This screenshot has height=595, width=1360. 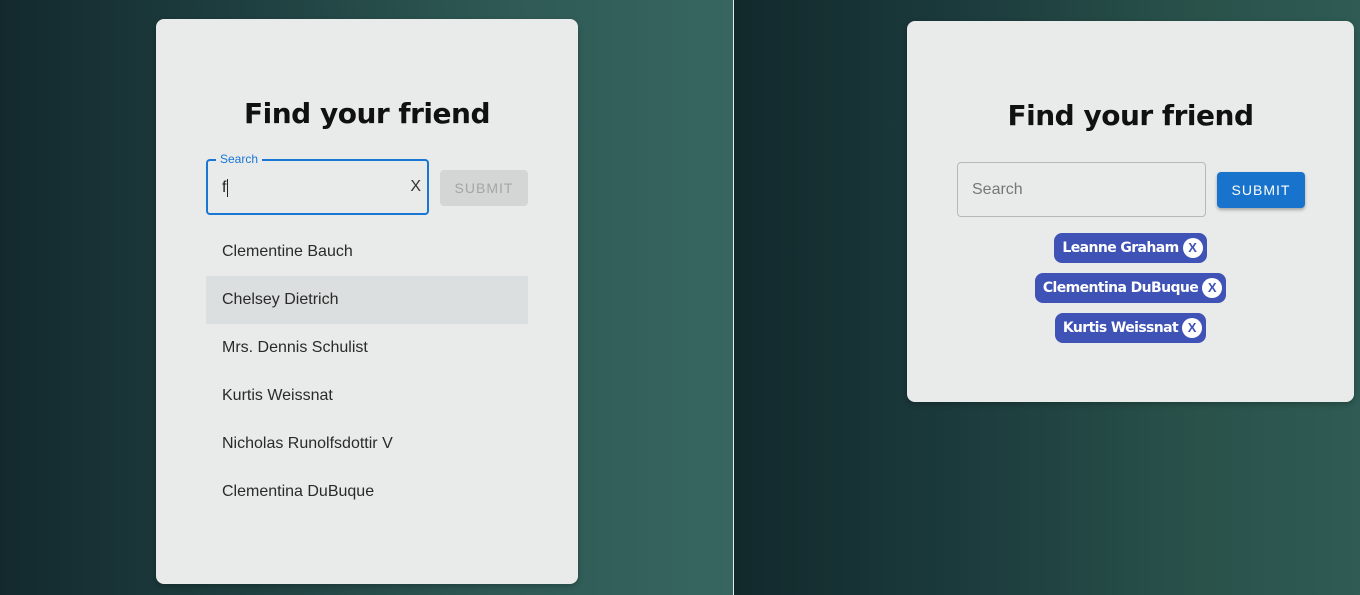 I want to click on suggestion-item: Kurtis Weissnat, so click(x=367, y=396).